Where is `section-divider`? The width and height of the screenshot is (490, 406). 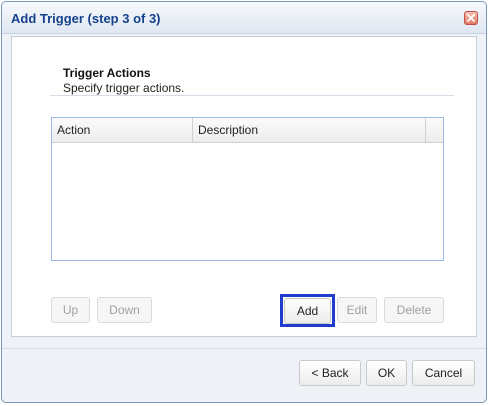
section-divider is located at coordinates (252, 95).